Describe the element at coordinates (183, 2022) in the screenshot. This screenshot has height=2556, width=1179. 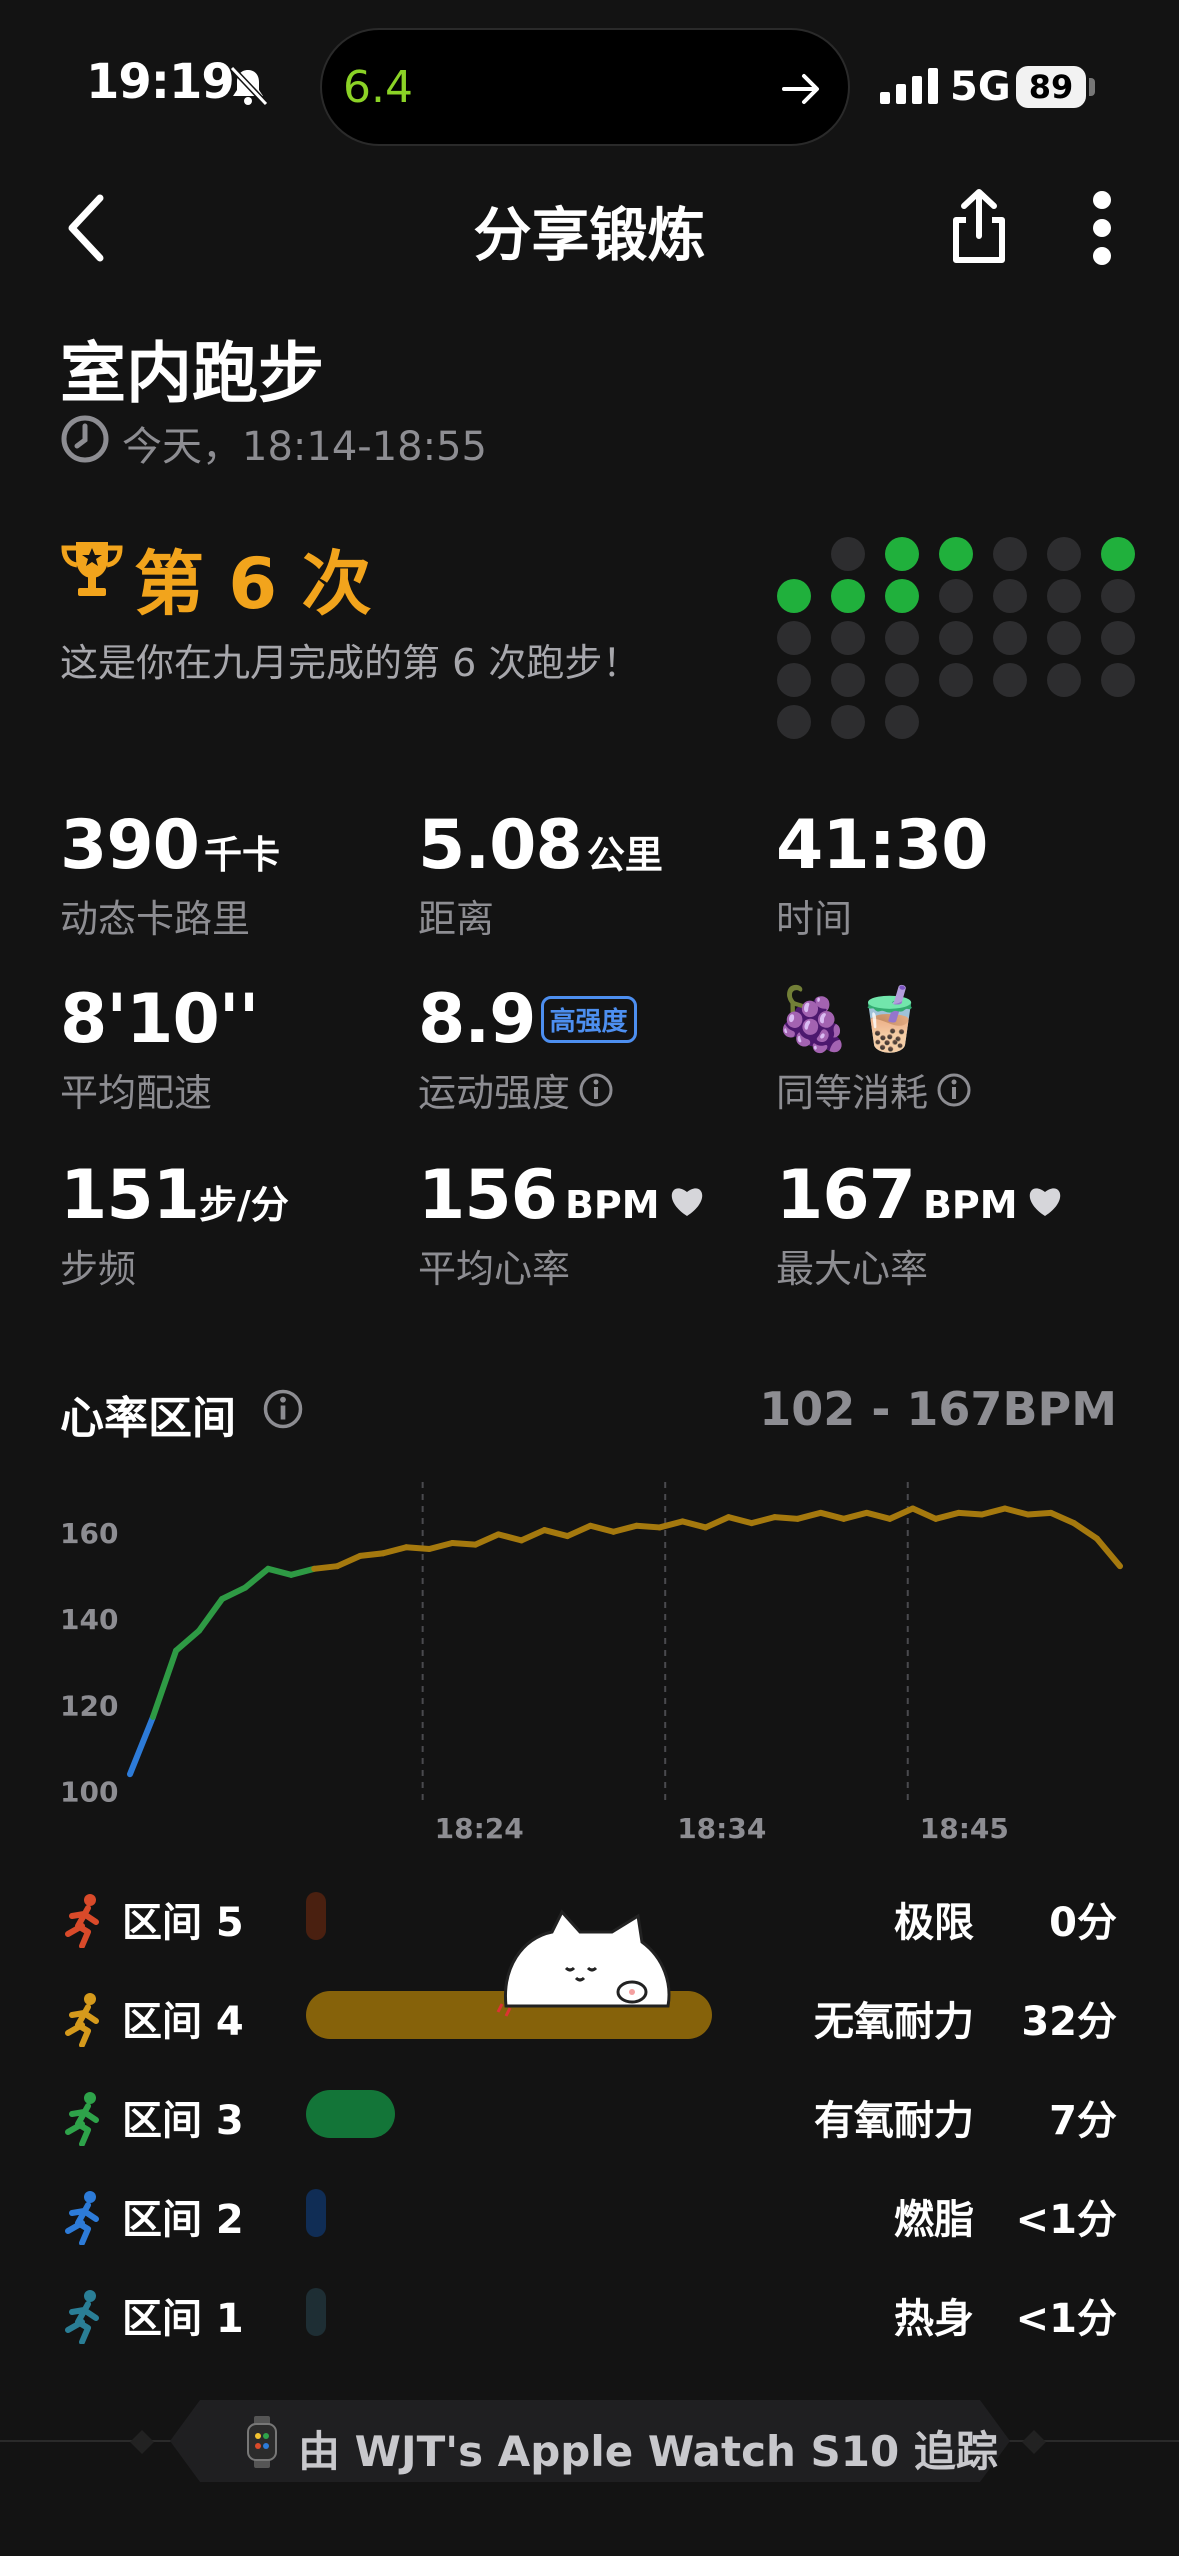
I see `zone-name: 区间 4` at that location.